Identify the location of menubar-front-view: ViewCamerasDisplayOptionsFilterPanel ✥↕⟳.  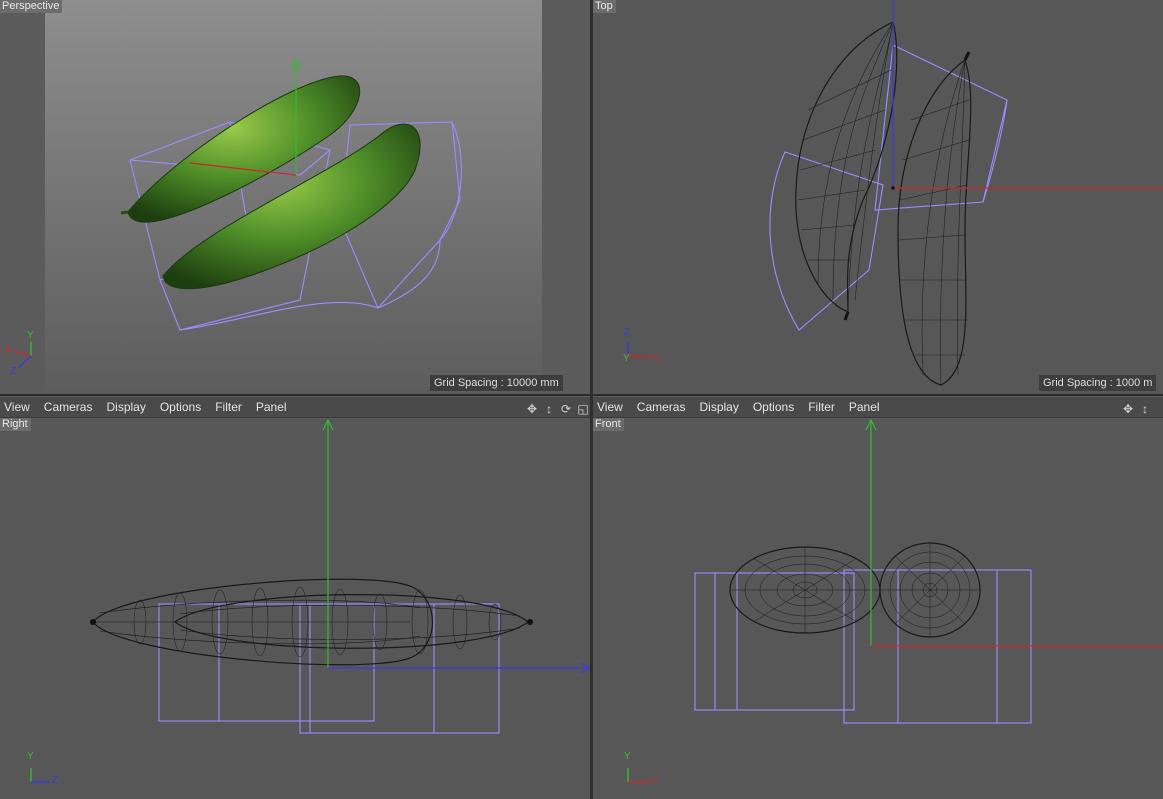
(878, 407).